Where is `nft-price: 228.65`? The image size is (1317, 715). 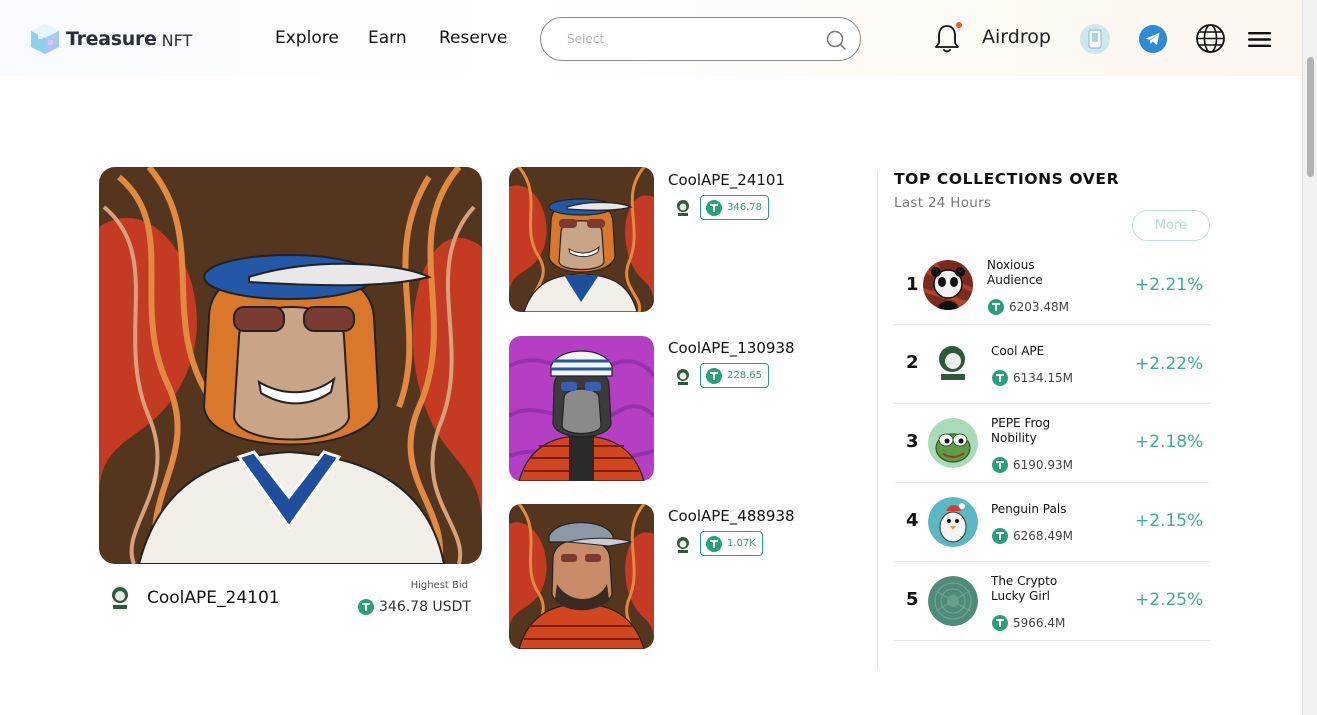 nft-price: 228.65 is located at coordinates (744, 375).